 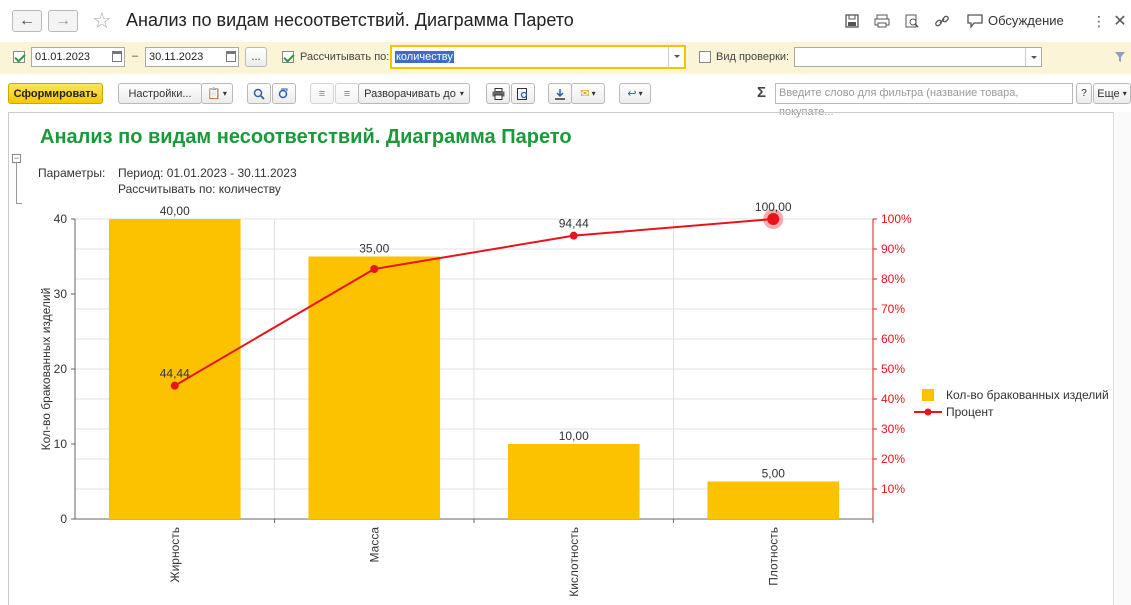 I want to click on bar-value-label: 5,00, so click(x=774, y=474).